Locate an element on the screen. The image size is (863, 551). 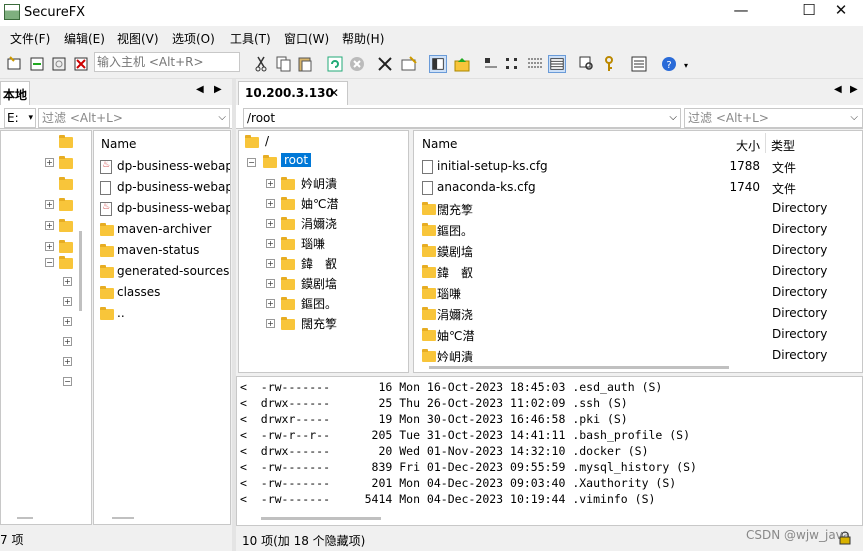
col-divider is located at coordinates (765, 143).